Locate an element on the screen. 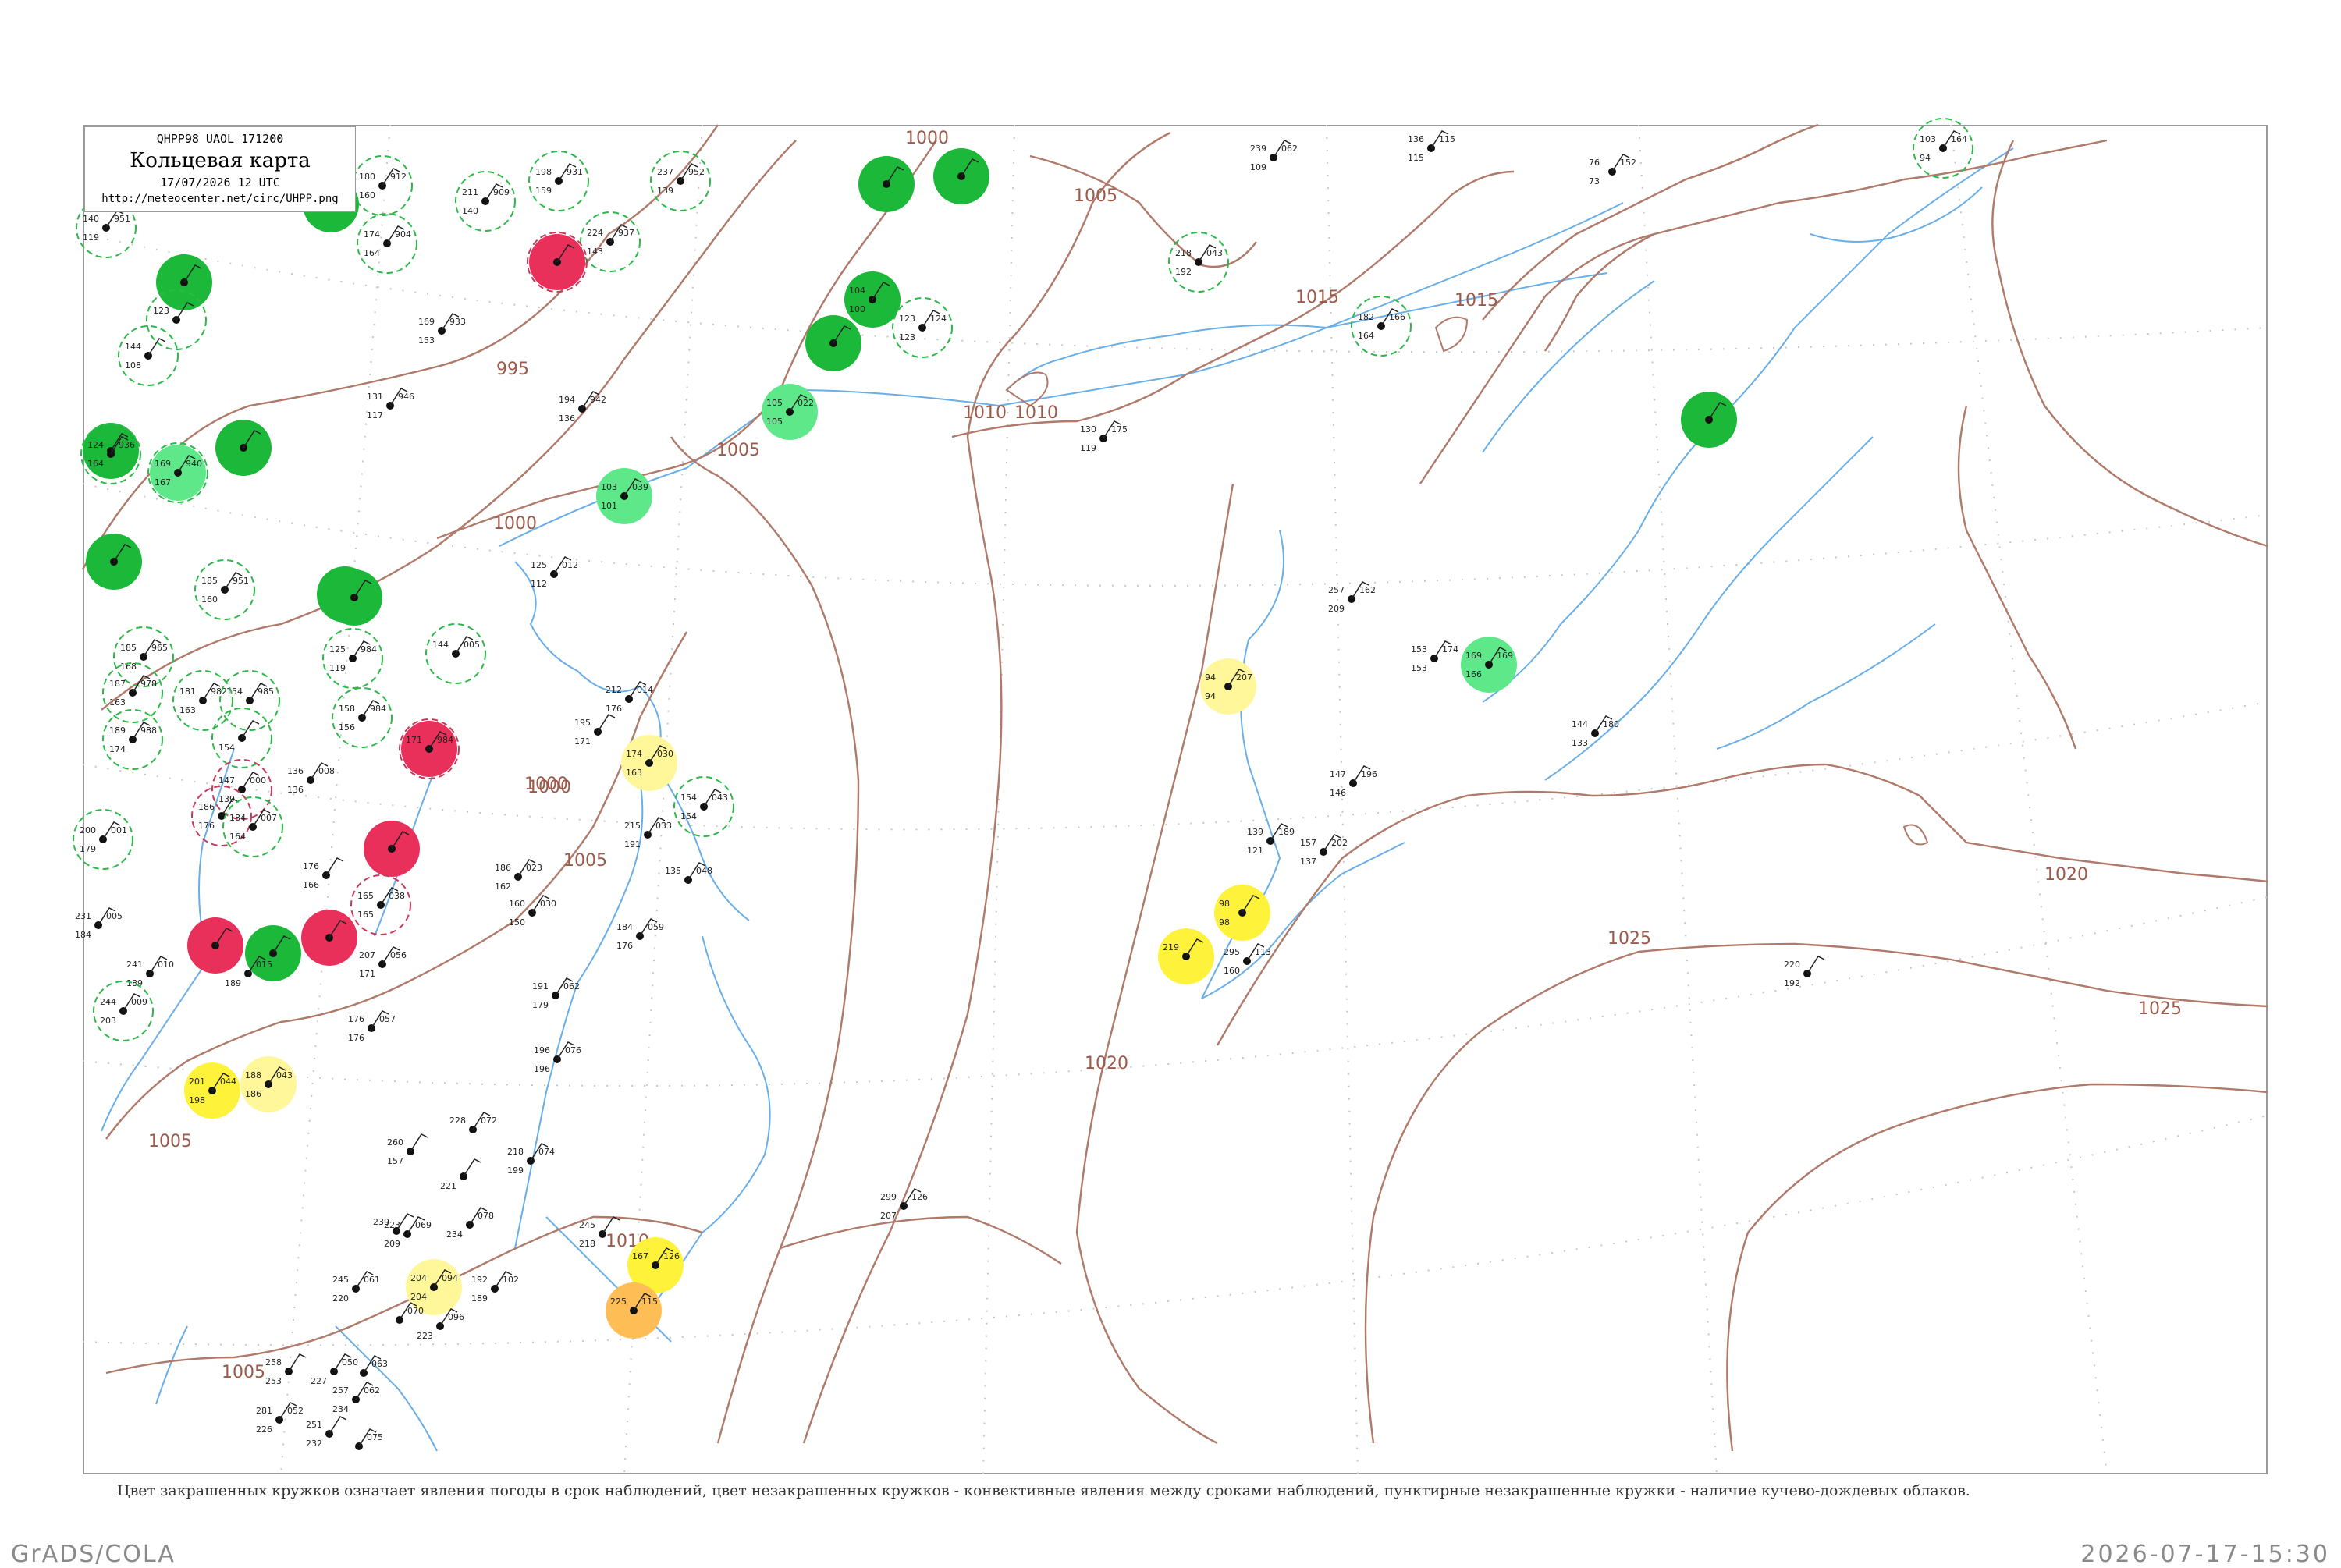 The image size is (2341, 1568). weather-station: 187 978 163 is located at coordinates (132, 693).